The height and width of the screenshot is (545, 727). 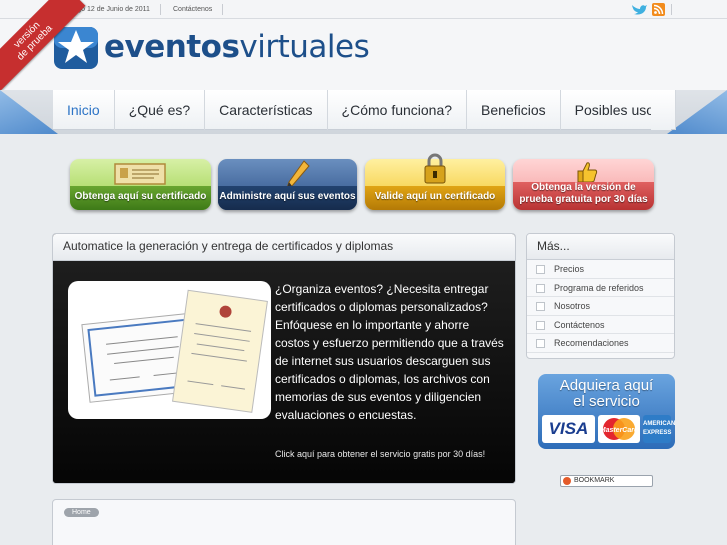 I want to click on site-header: eventosvirtuales, so click(x=363, y=55).